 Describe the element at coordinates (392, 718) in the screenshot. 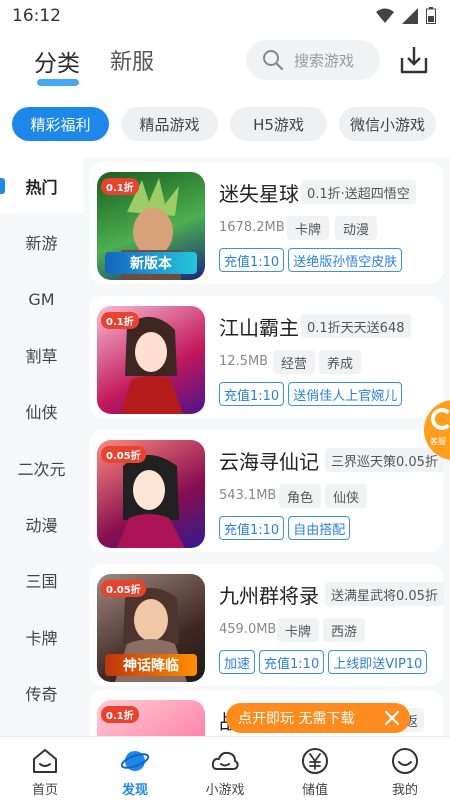

I see `close-icon` at that location.